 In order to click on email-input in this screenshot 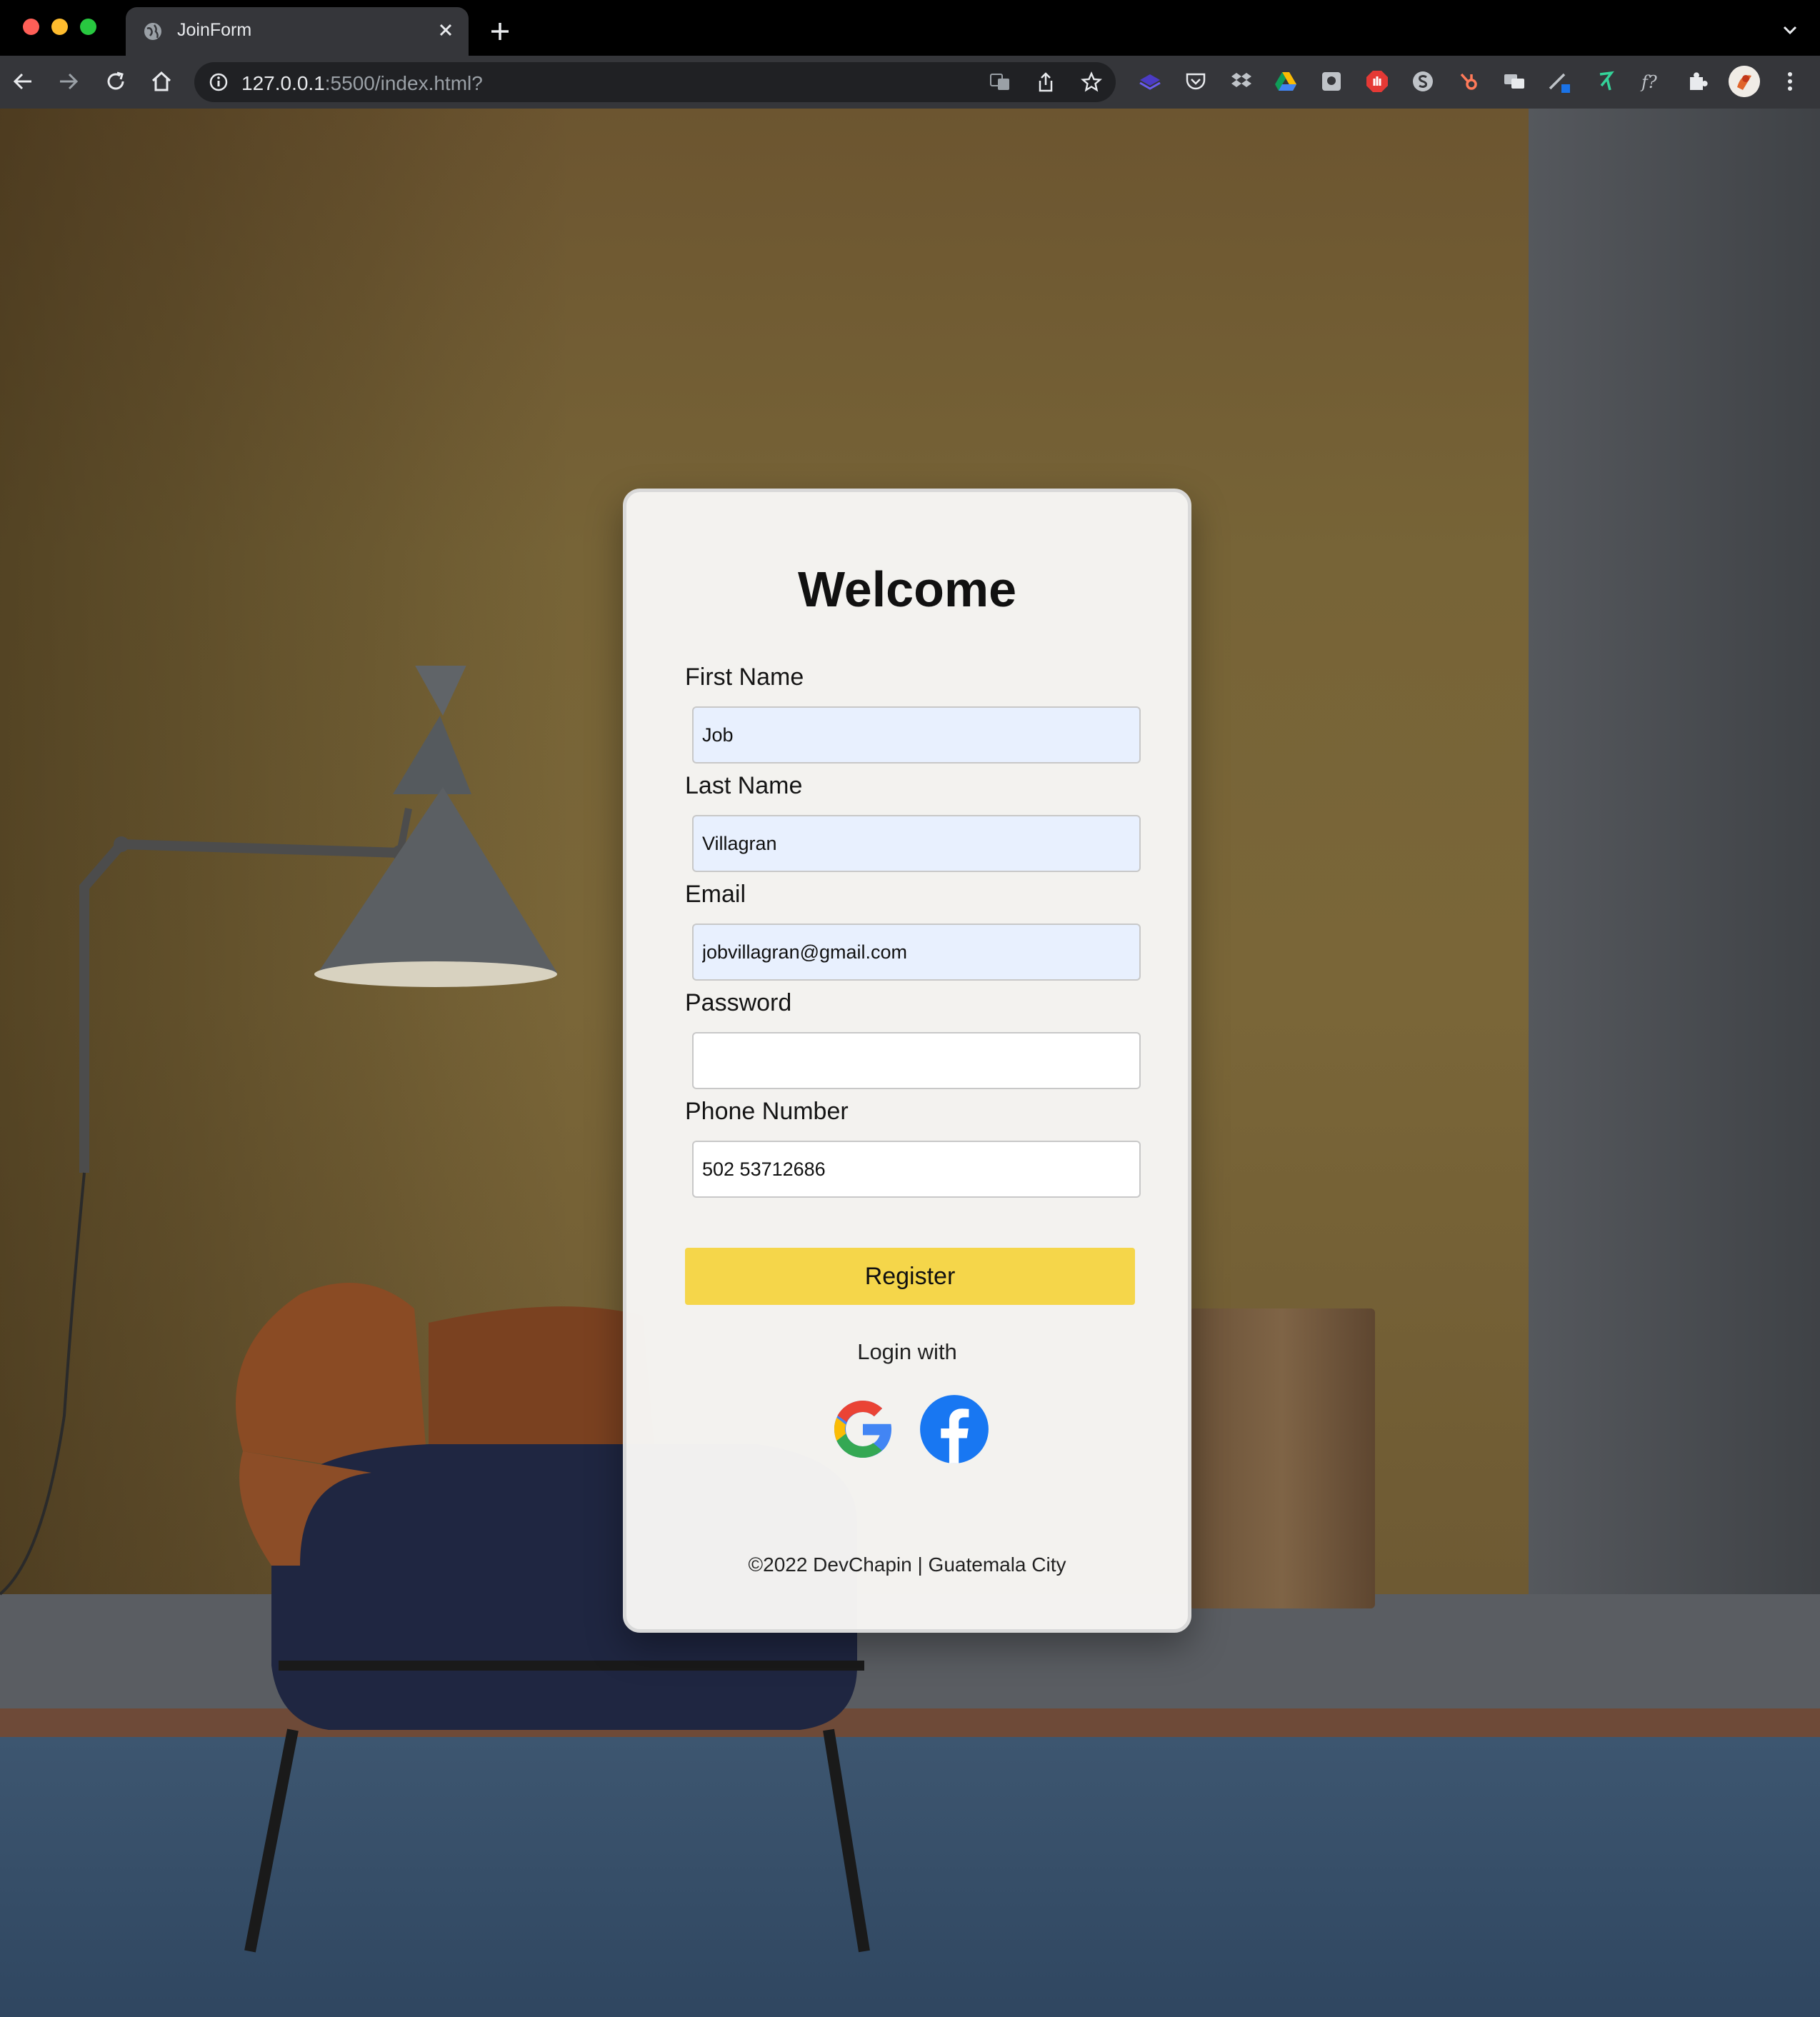, I will do `click(916, 952)`.